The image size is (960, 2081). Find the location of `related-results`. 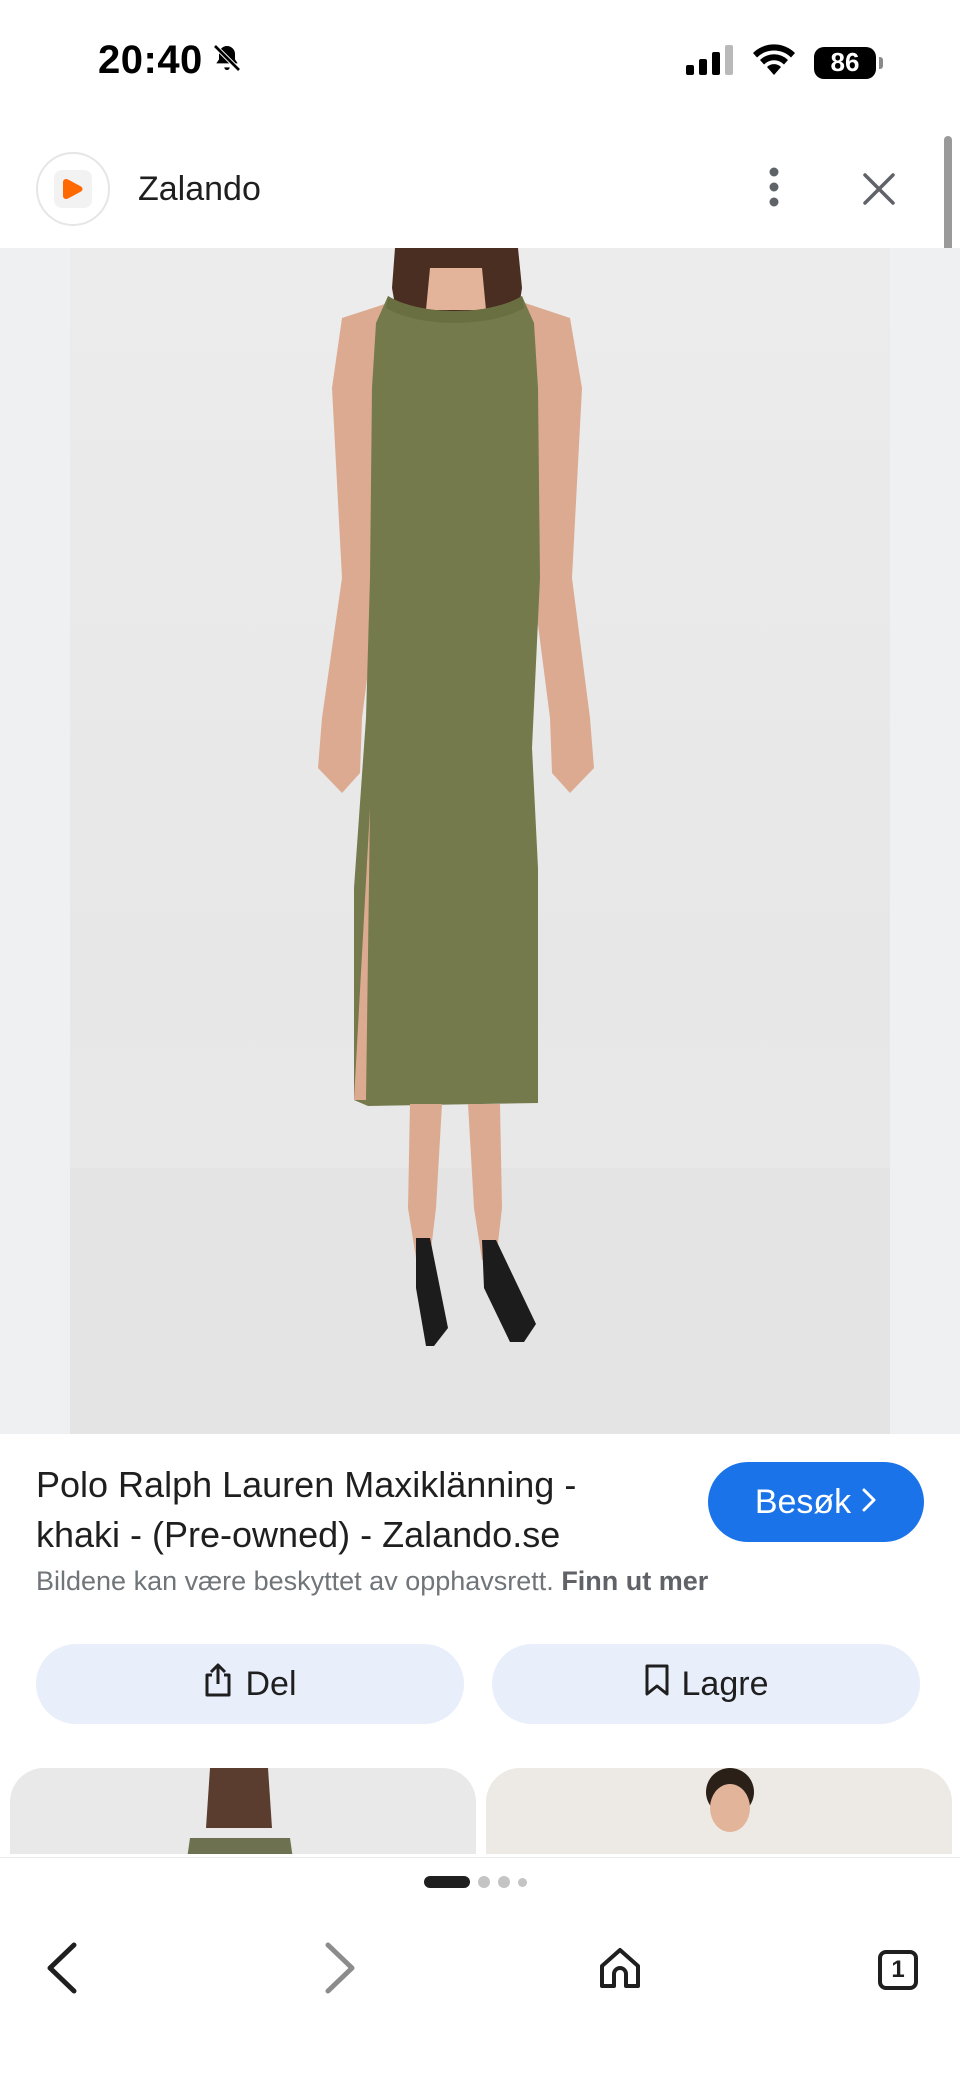

related-results is located at coordinates (480, 1809).